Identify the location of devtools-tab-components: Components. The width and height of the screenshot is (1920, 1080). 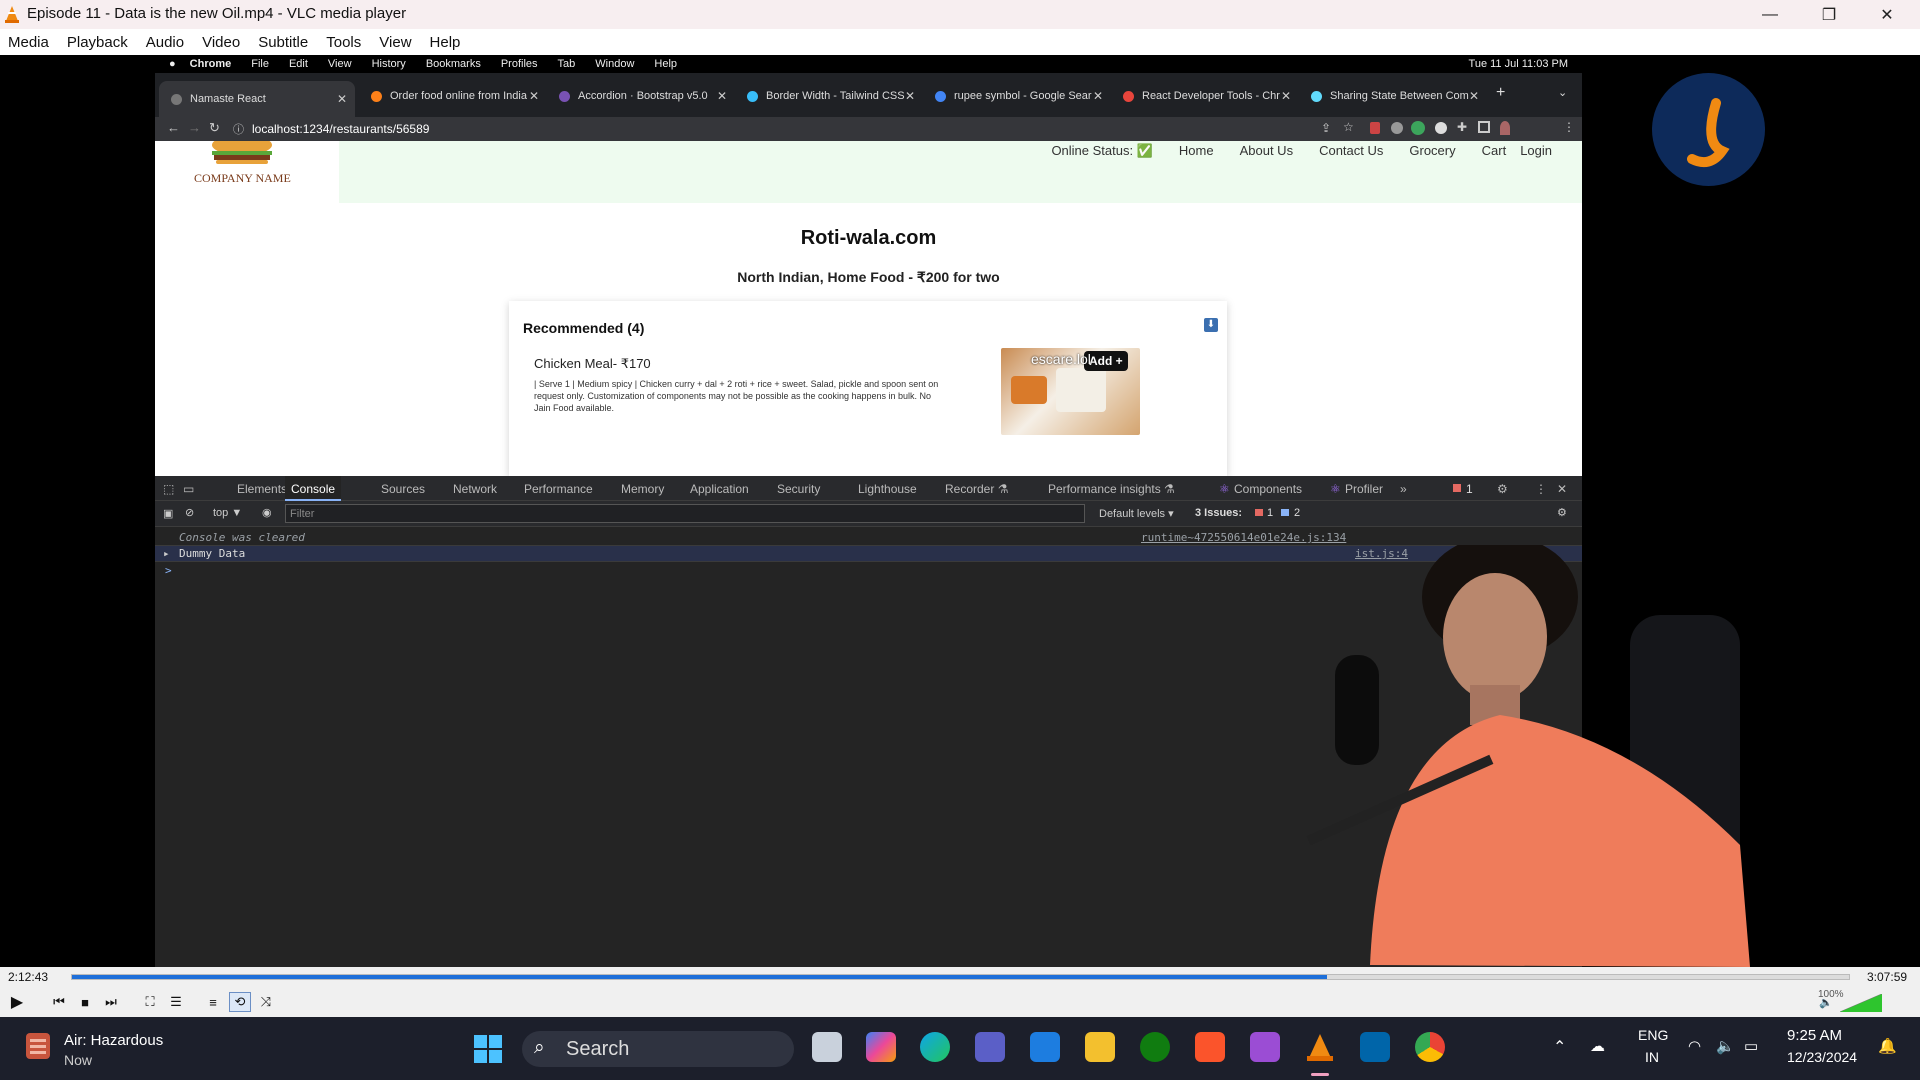
(1268, 489).